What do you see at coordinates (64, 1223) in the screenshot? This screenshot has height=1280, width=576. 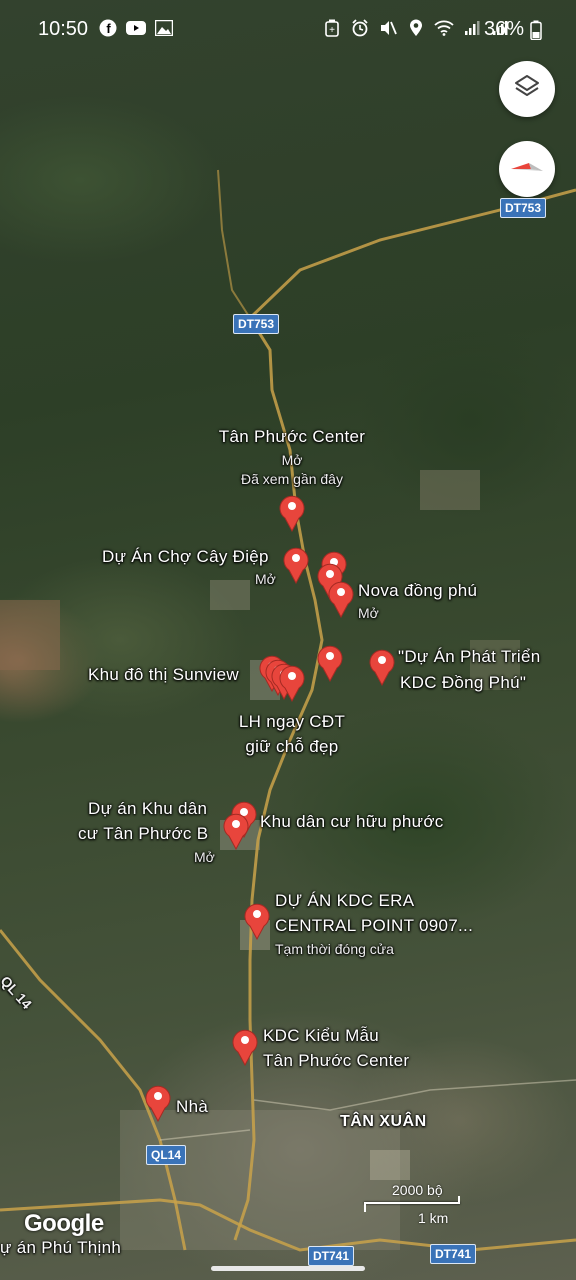 I see `google-logo: Google` at bounding box center [64, 1223].